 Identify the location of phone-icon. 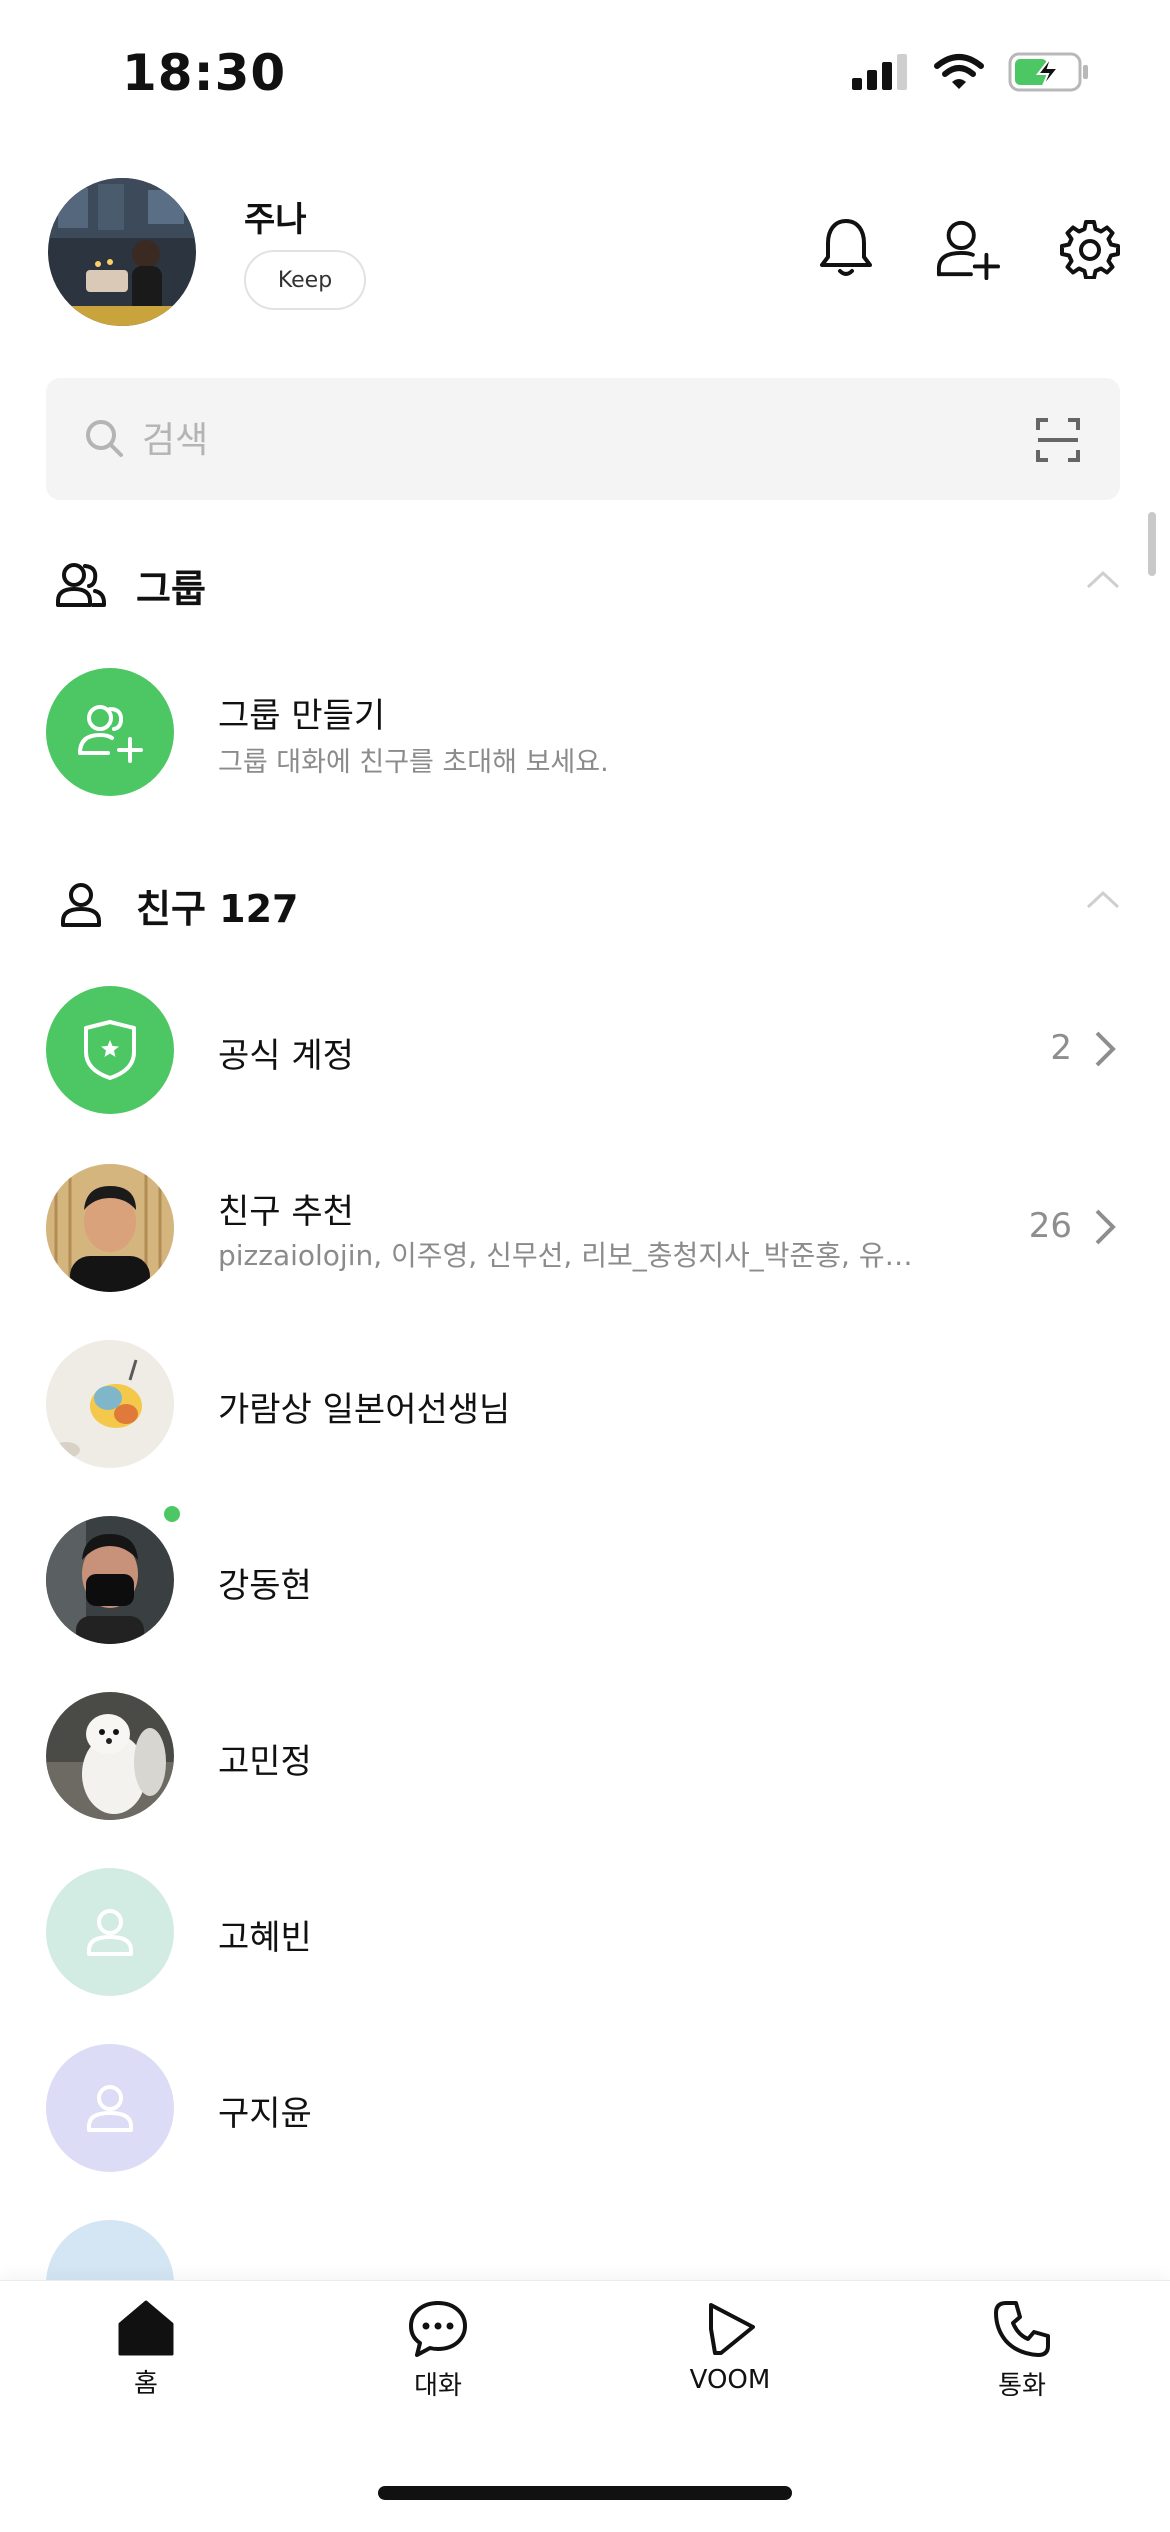
(1022, 2329).